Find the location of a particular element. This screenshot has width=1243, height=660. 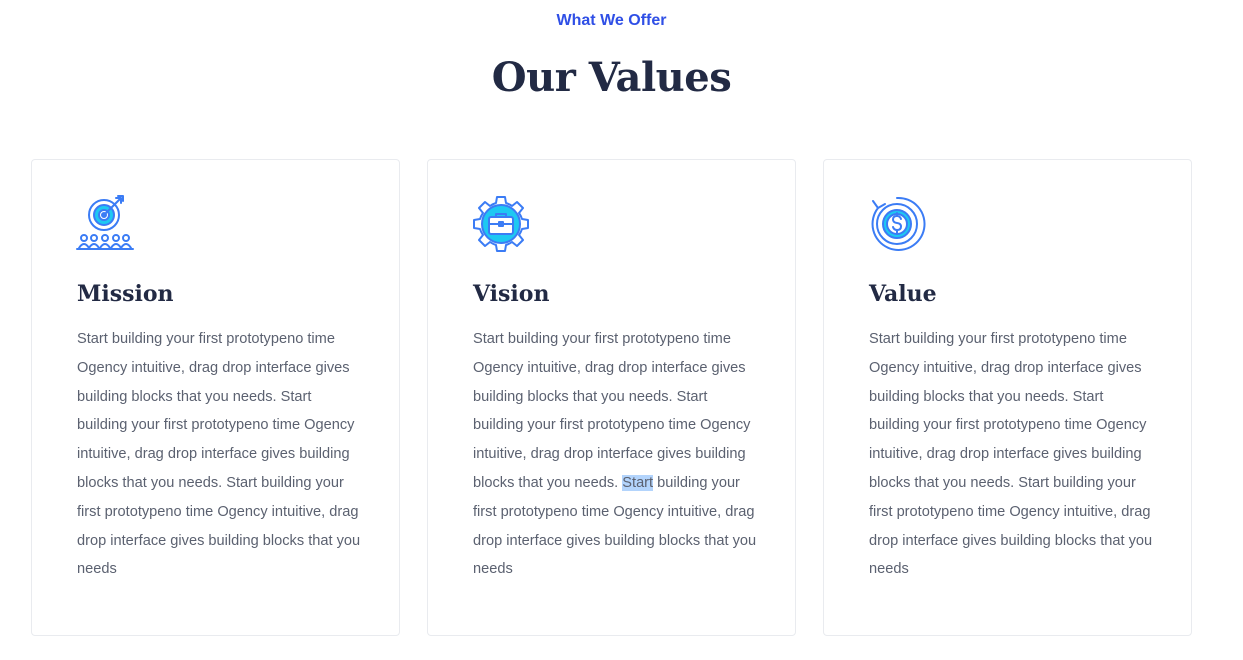

dollar-cycle-icon is located at coordinates (897, 224).